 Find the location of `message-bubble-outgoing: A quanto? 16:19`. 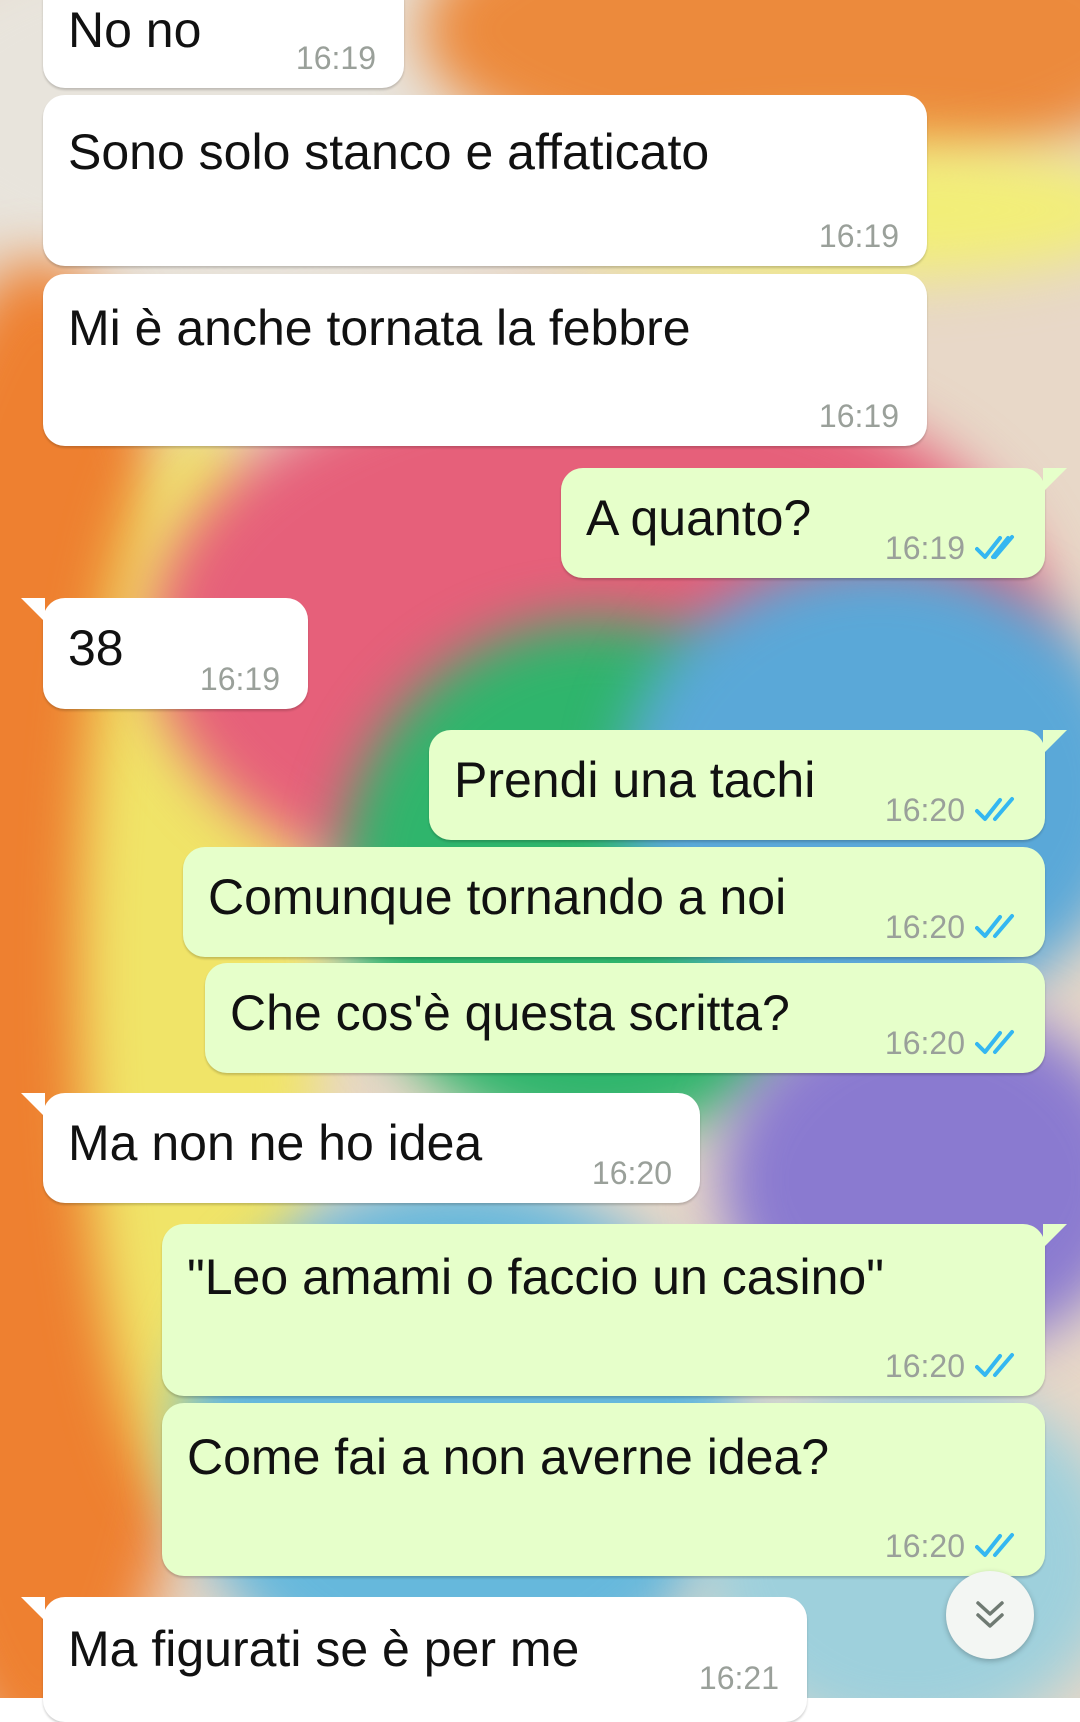

message-bubble-outgoing: A quanto? 16:19 is located at coordinates (814, 523).